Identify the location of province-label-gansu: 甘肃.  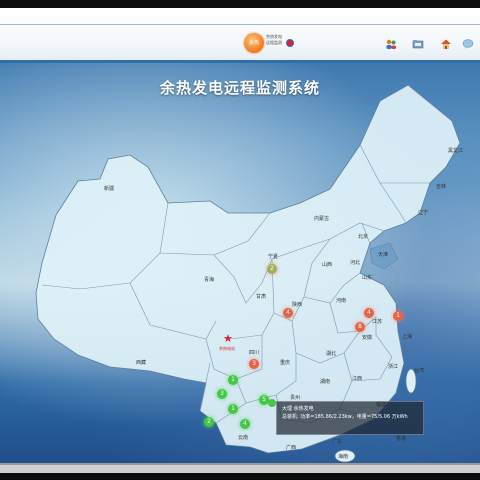
(261, 296).